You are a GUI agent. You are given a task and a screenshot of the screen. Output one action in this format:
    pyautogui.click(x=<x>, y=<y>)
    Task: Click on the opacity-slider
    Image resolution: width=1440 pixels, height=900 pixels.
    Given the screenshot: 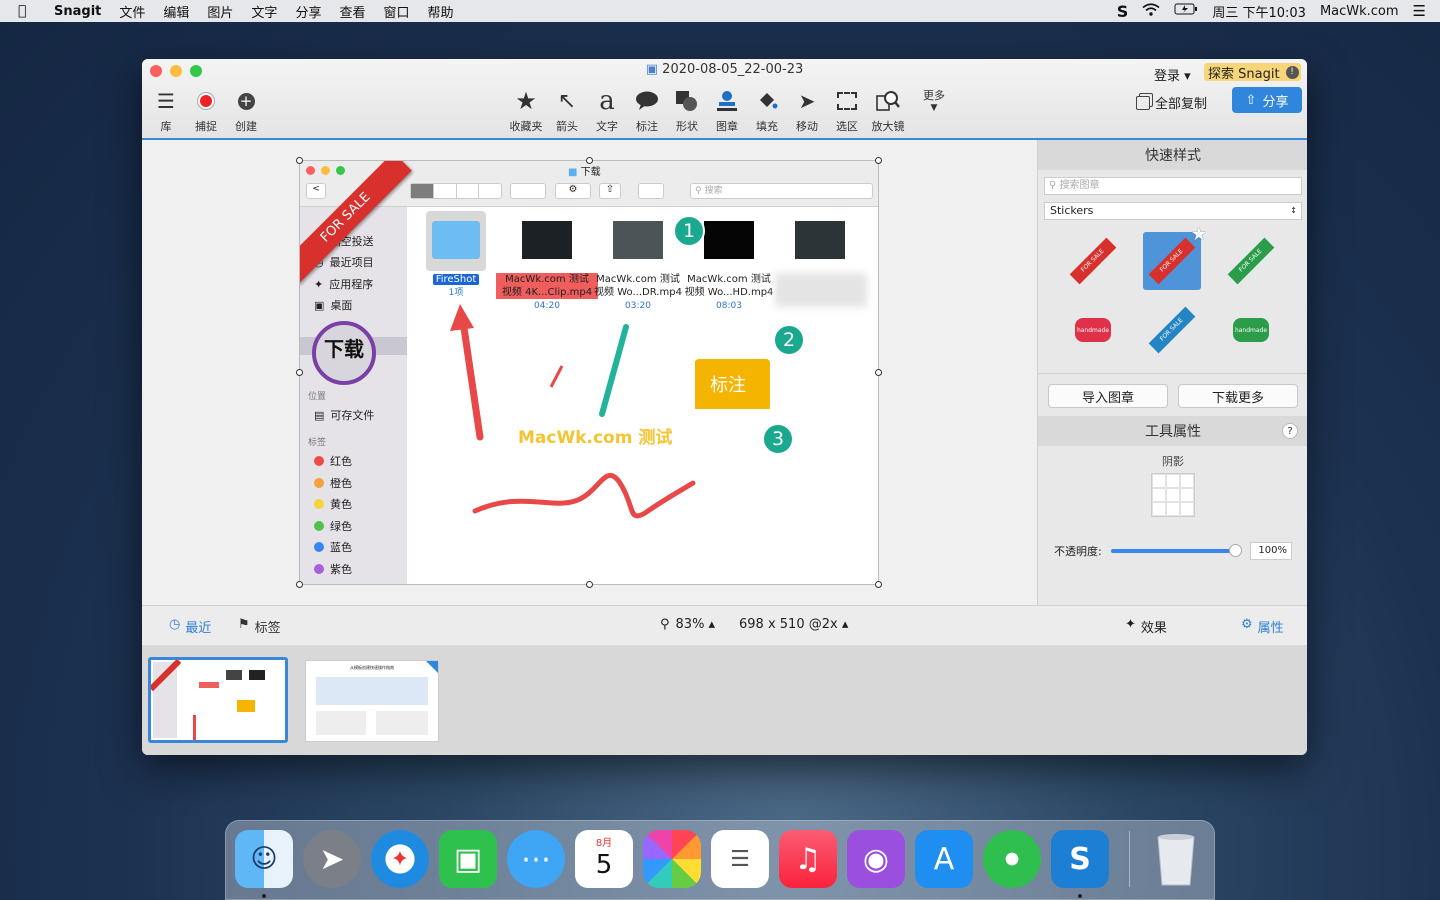 What is the action you would take?
    pyautogui.click(x=1176, y=550)
    